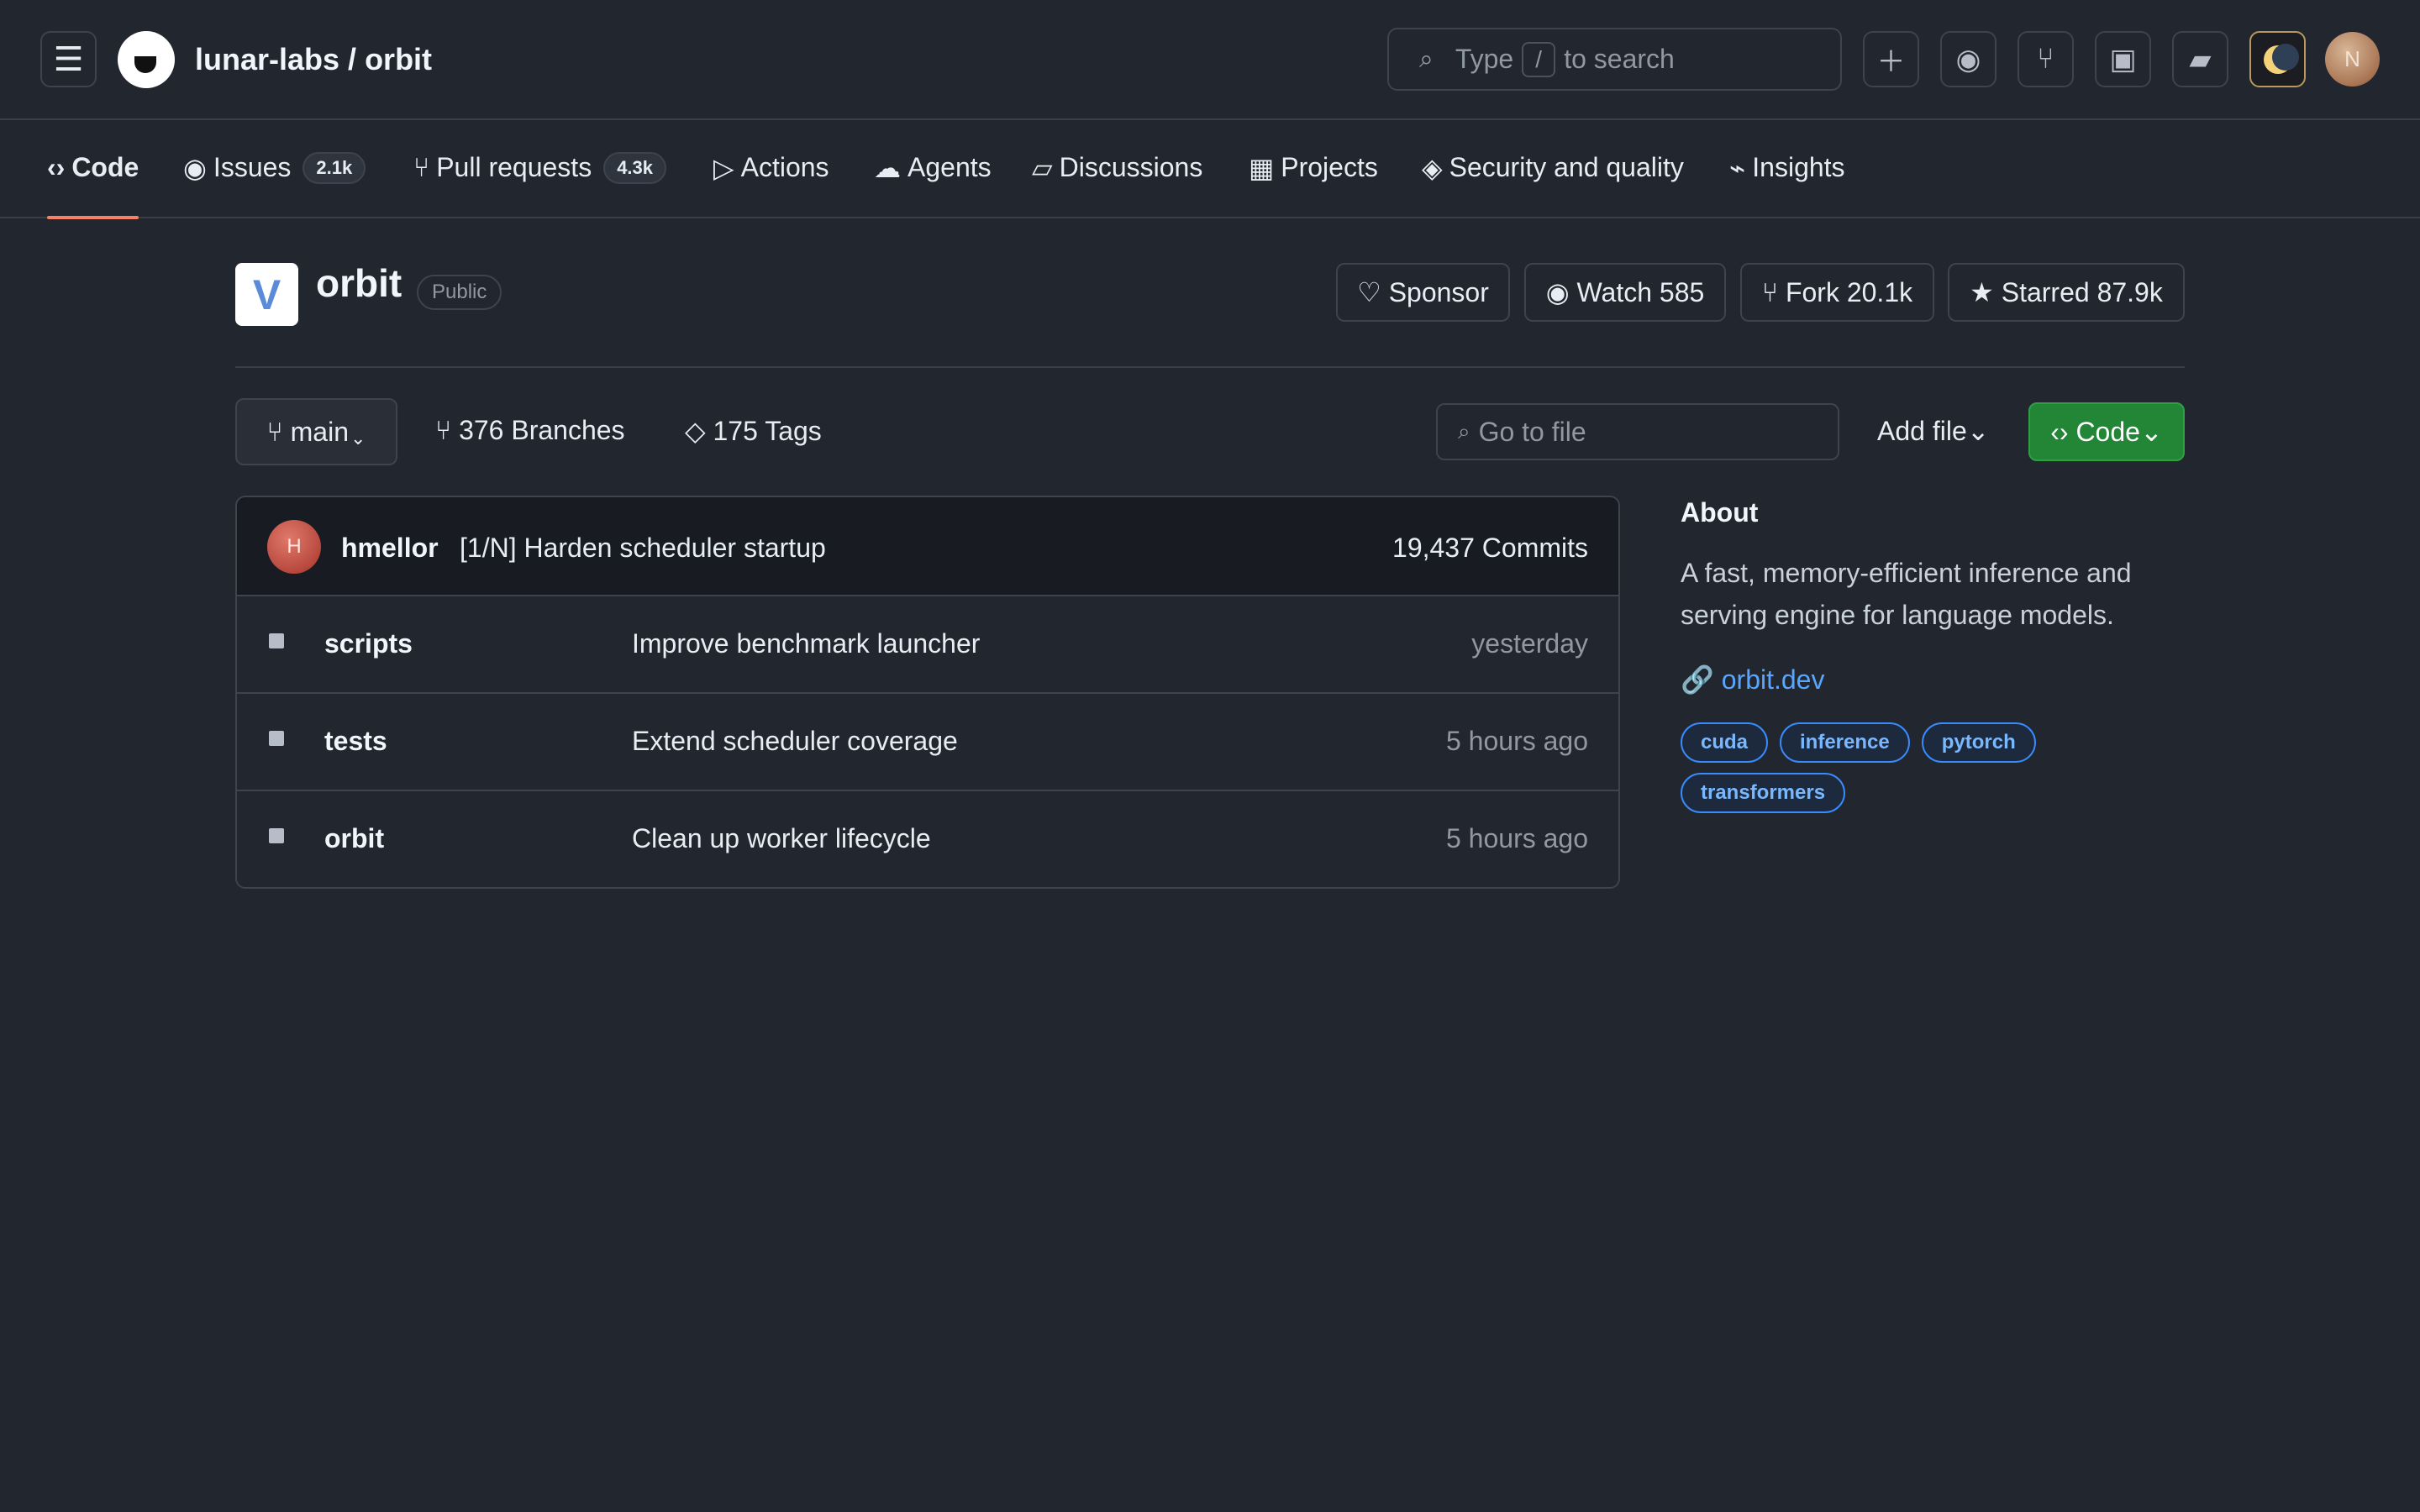 This screenshot has height=1512, width=2420. What do you see at coordinates (1787, 185) in the screenshot?
I see `tab-insights: ⌁ Insights` at bounding box center [1787, 185].